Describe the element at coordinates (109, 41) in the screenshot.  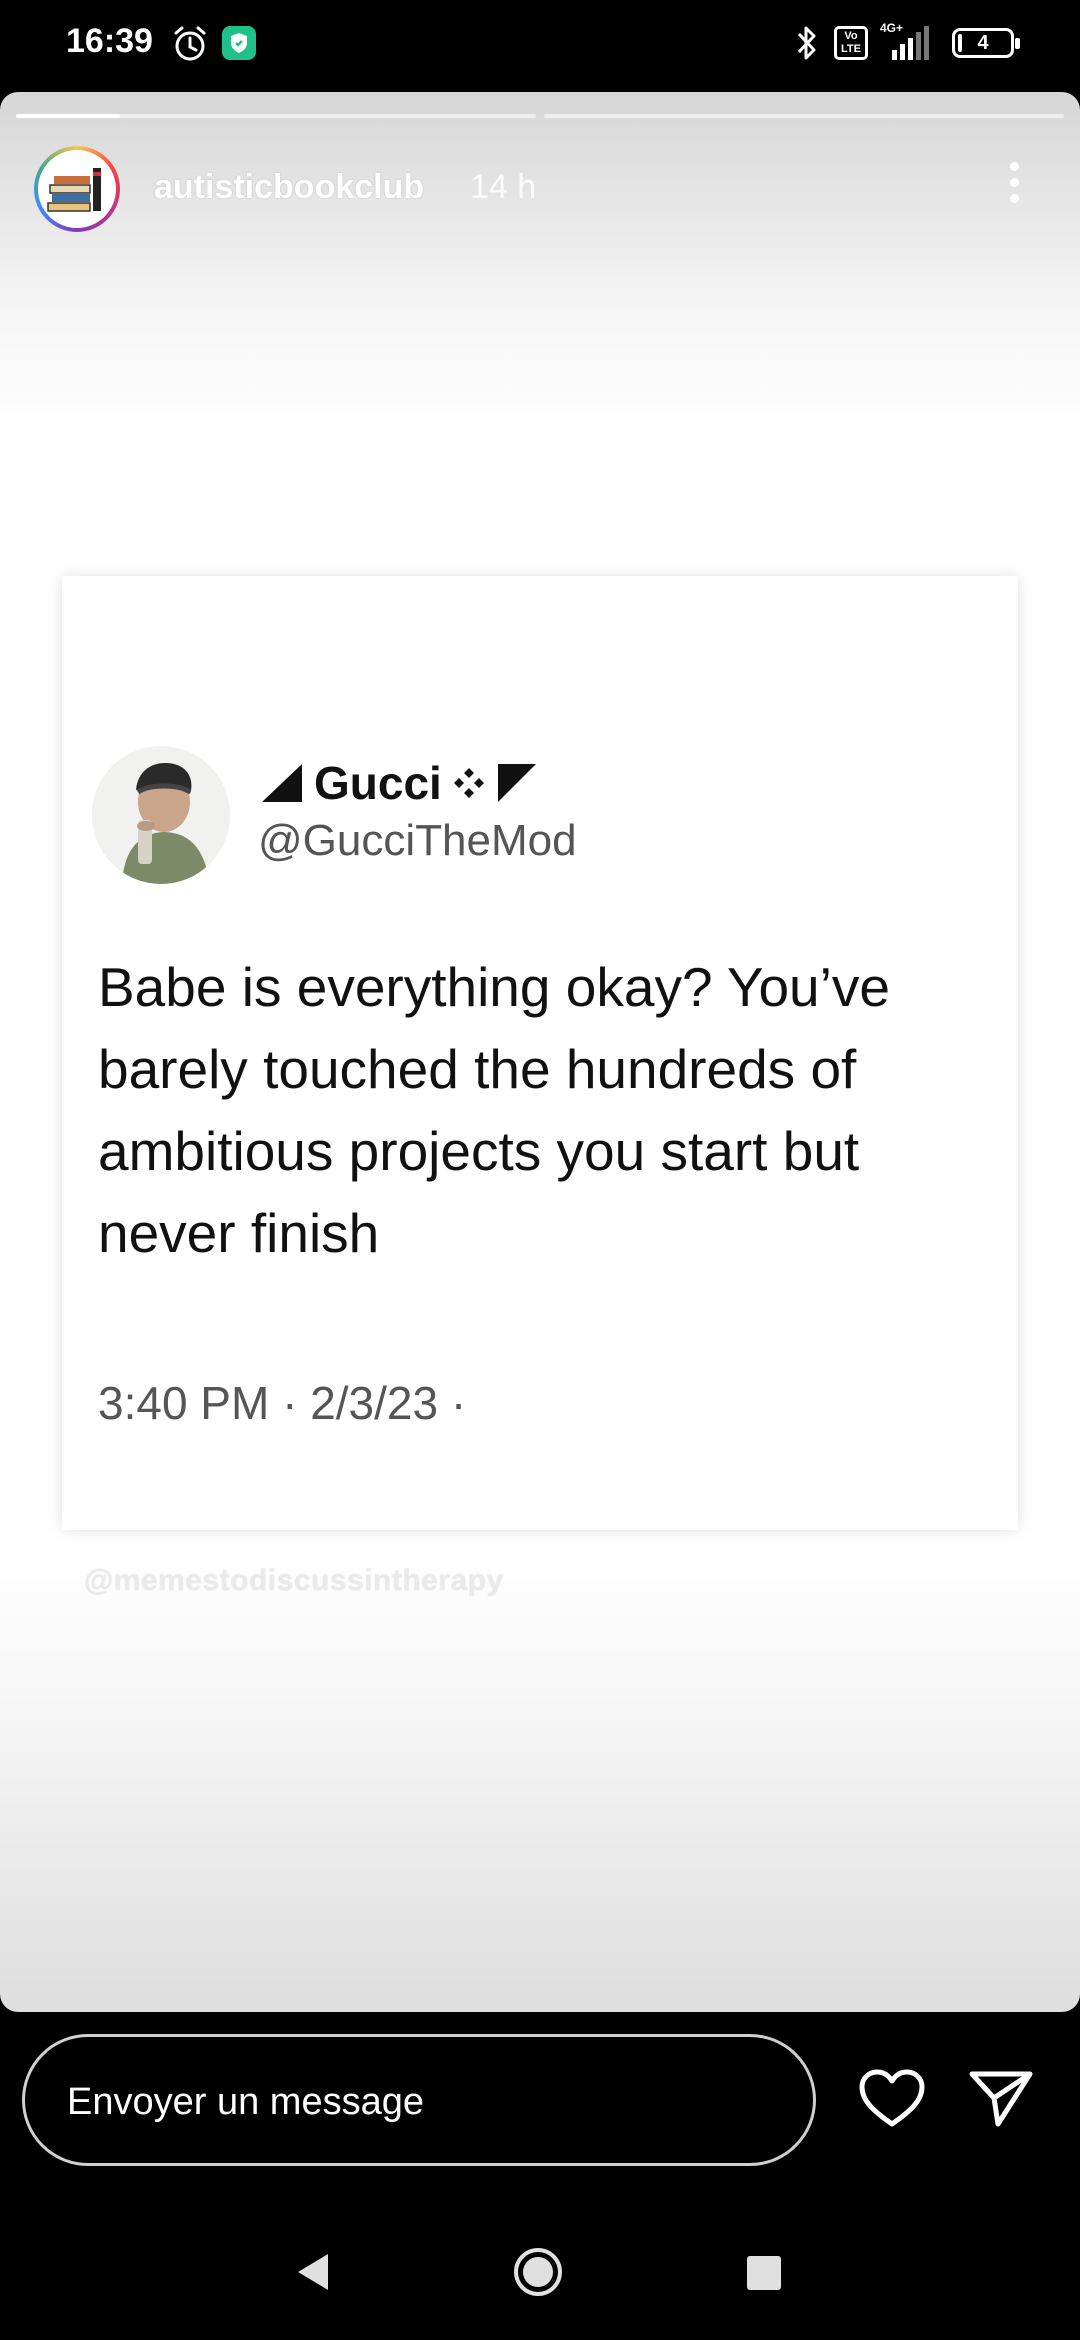
I see `status-time: 16:39` at that location.